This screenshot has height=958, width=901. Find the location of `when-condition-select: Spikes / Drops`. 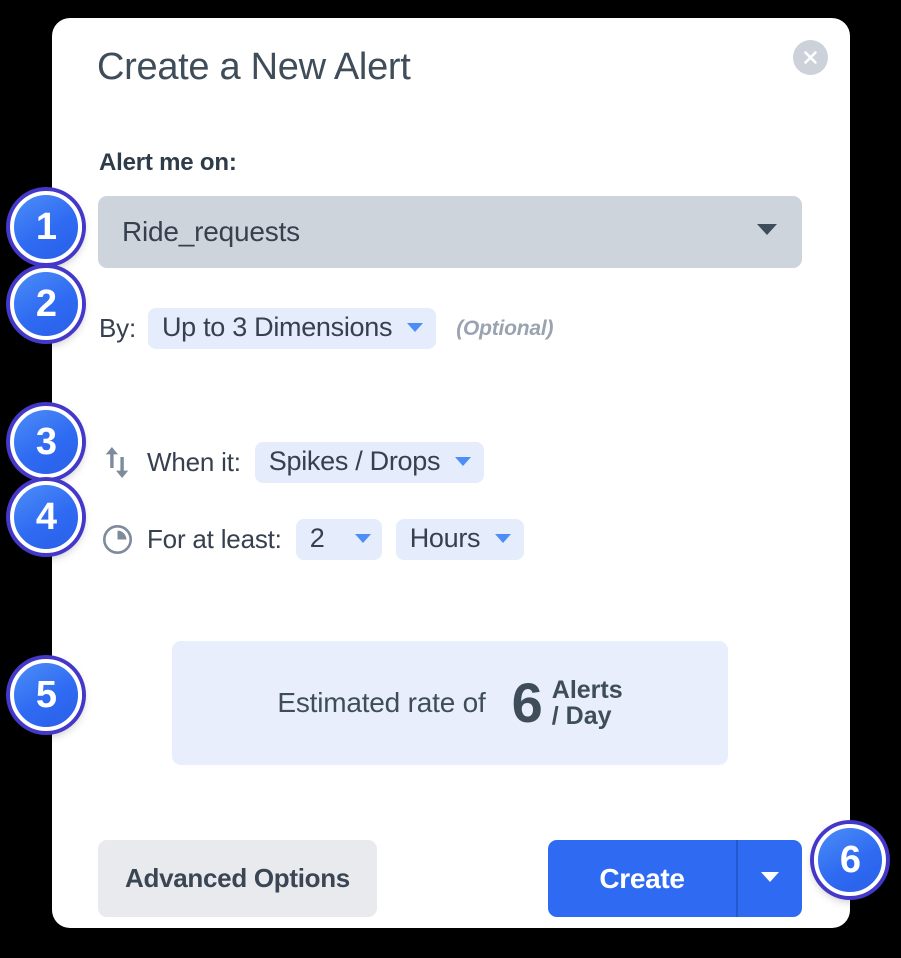

when-condition-select: Spikes / Drops is located at coordinates (369, 462).